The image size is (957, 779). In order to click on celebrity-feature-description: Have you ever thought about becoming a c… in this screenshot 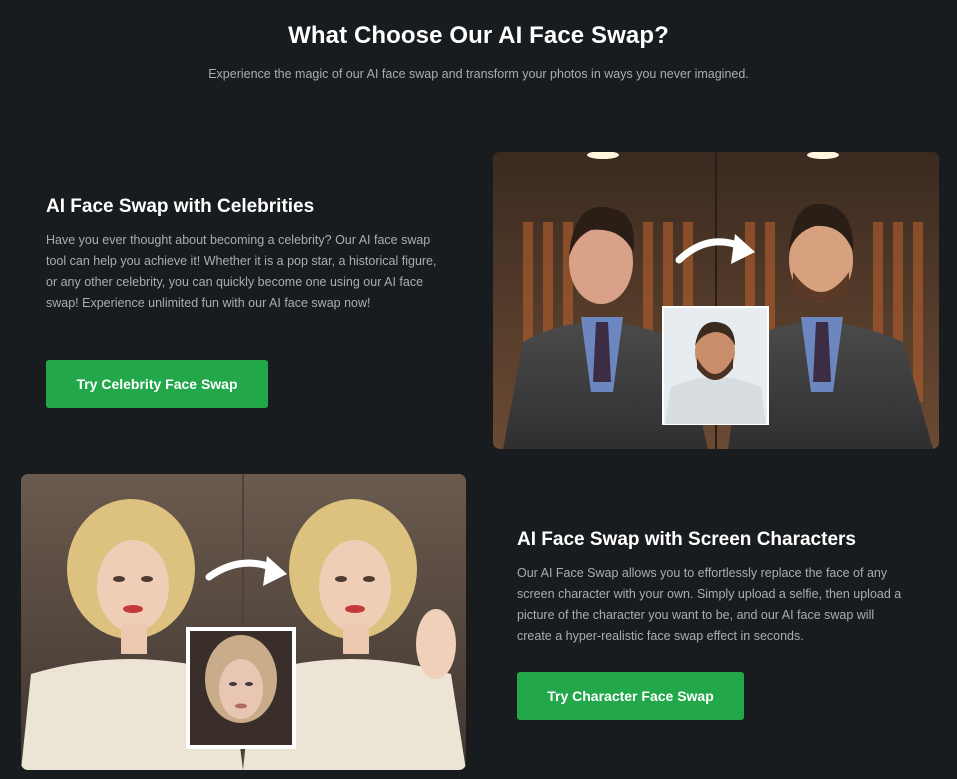, I will do `click(241, 271)`.